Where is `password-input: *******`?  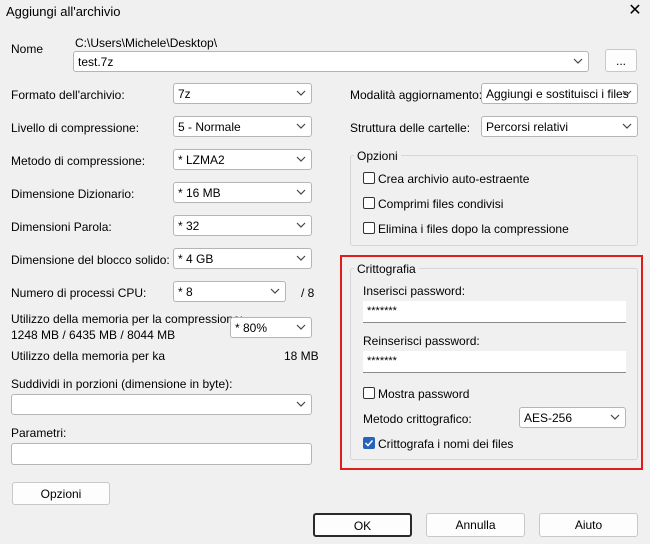
password-input: ******* is located at coordinates (494, 312).